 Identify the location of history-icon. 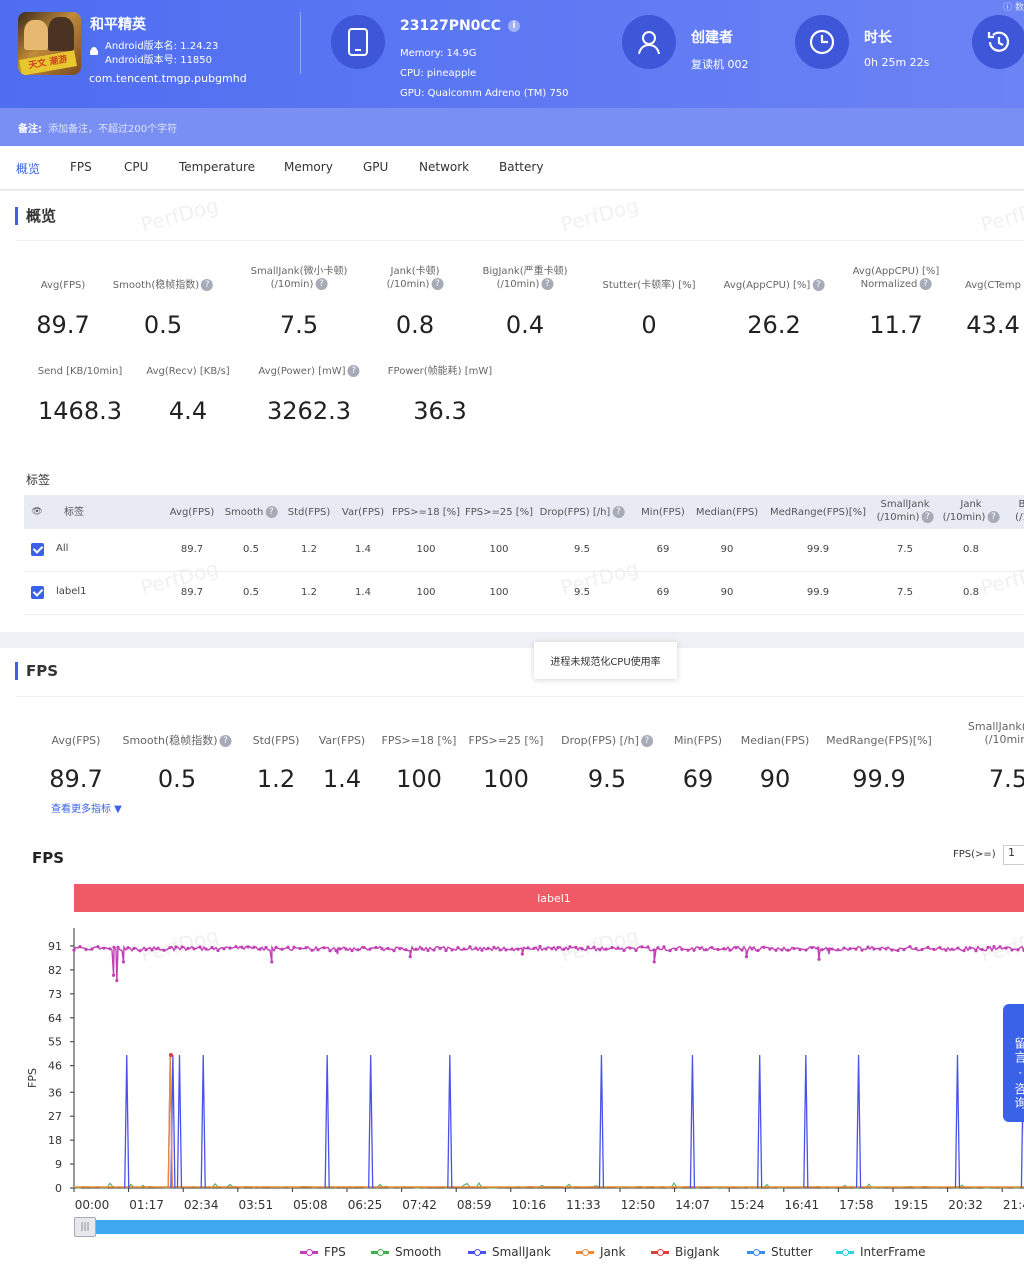
(998, 42).